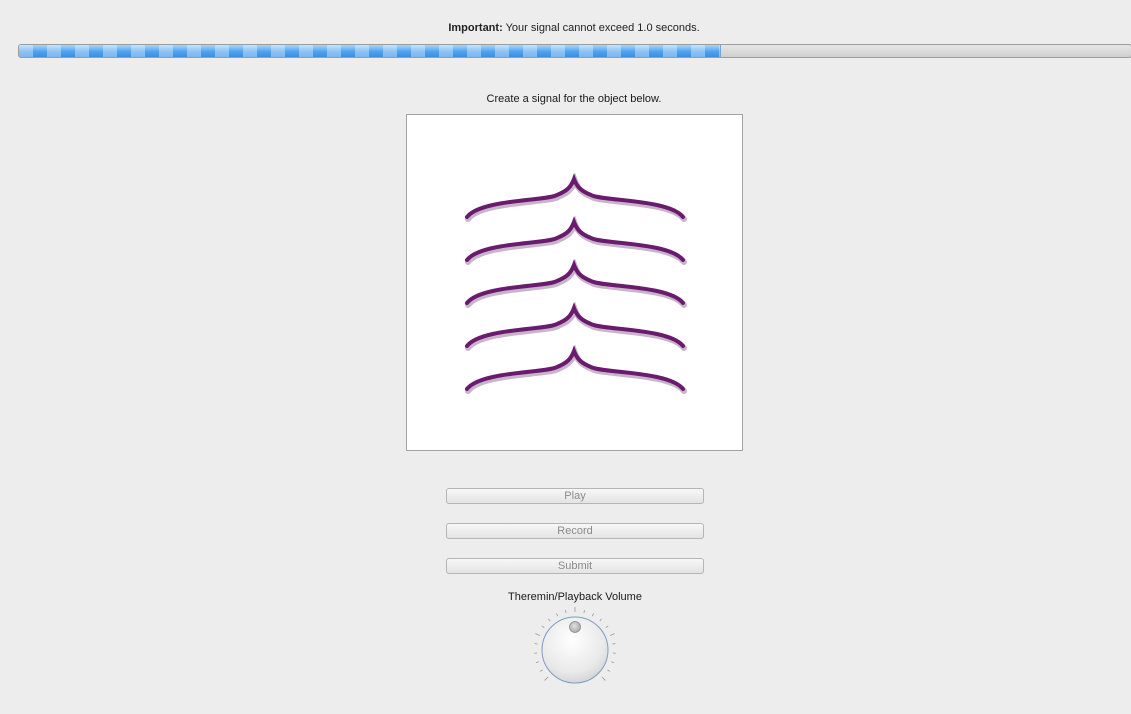 The width and height of the screenshot is (1131, 714). I want to click on stimulus-image-panel, so click(574, 282).